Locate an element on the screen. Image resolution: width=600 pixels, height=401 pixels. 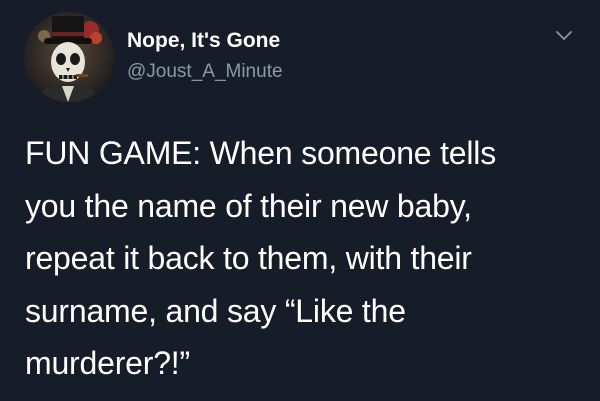
tweet-text-line: surname, and say “Like the is located at coordinates (215, 310).